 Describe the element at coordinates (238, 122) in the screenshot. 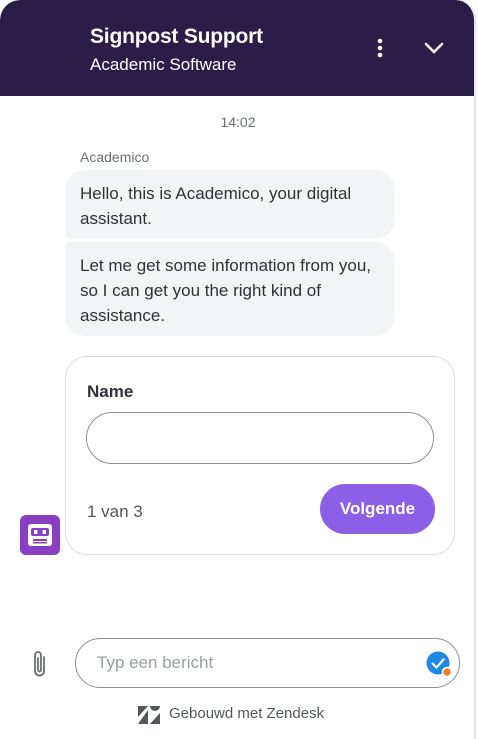

I see `message-timestamp: 14:02` at that location.